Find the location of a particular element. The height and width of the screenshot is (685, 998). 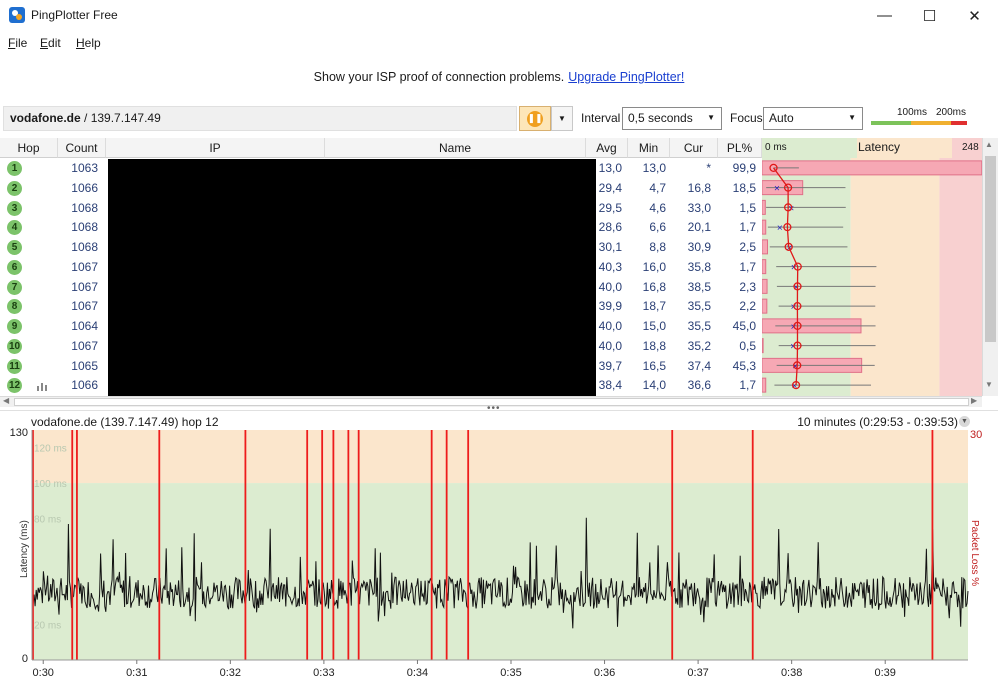

maximize-button: ☐ is located at coordinates (929, 15).